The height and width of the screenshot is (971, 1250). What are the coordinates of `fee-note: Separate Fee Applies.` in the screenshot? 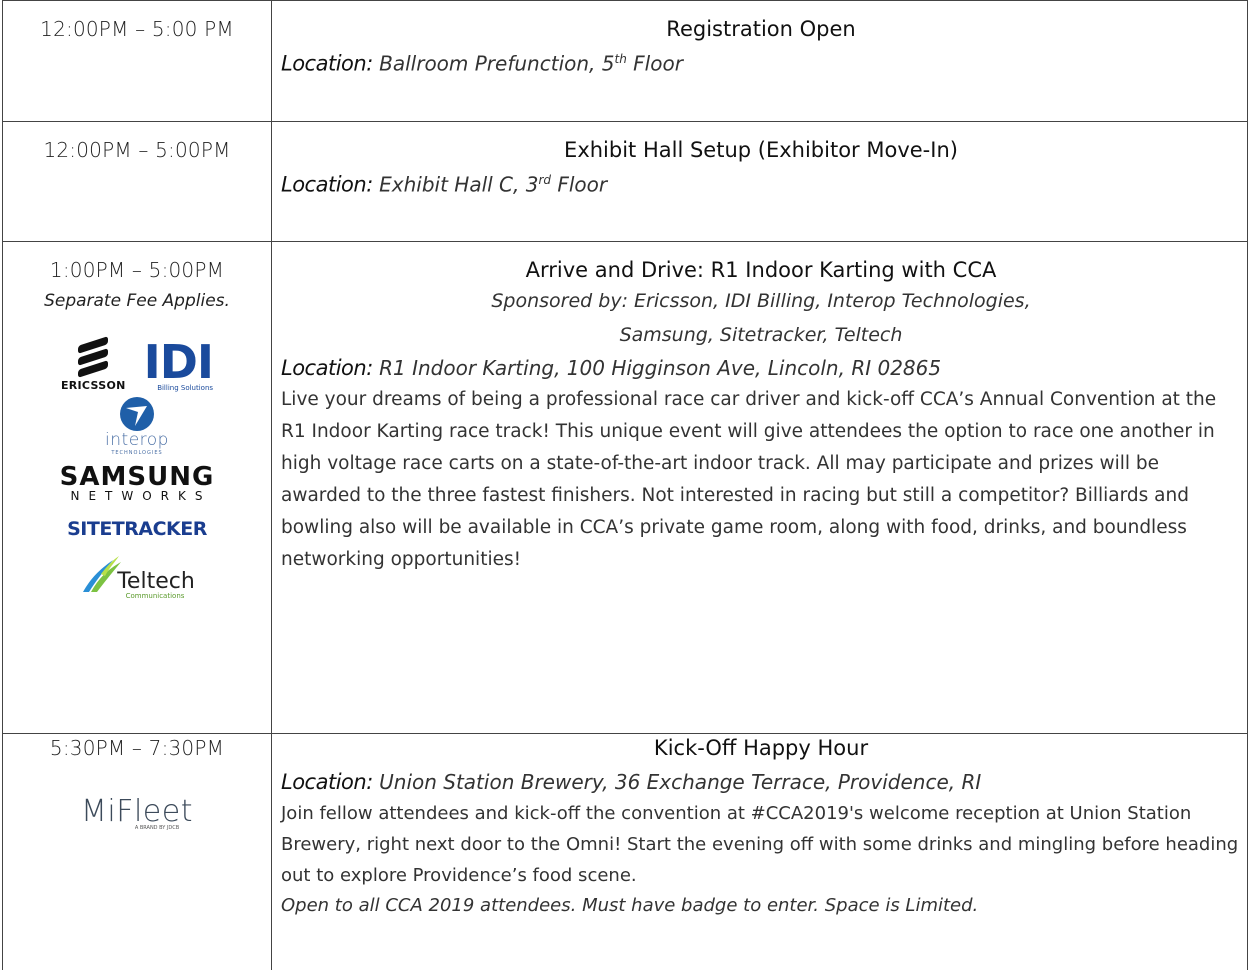 It's located at (137, 301).